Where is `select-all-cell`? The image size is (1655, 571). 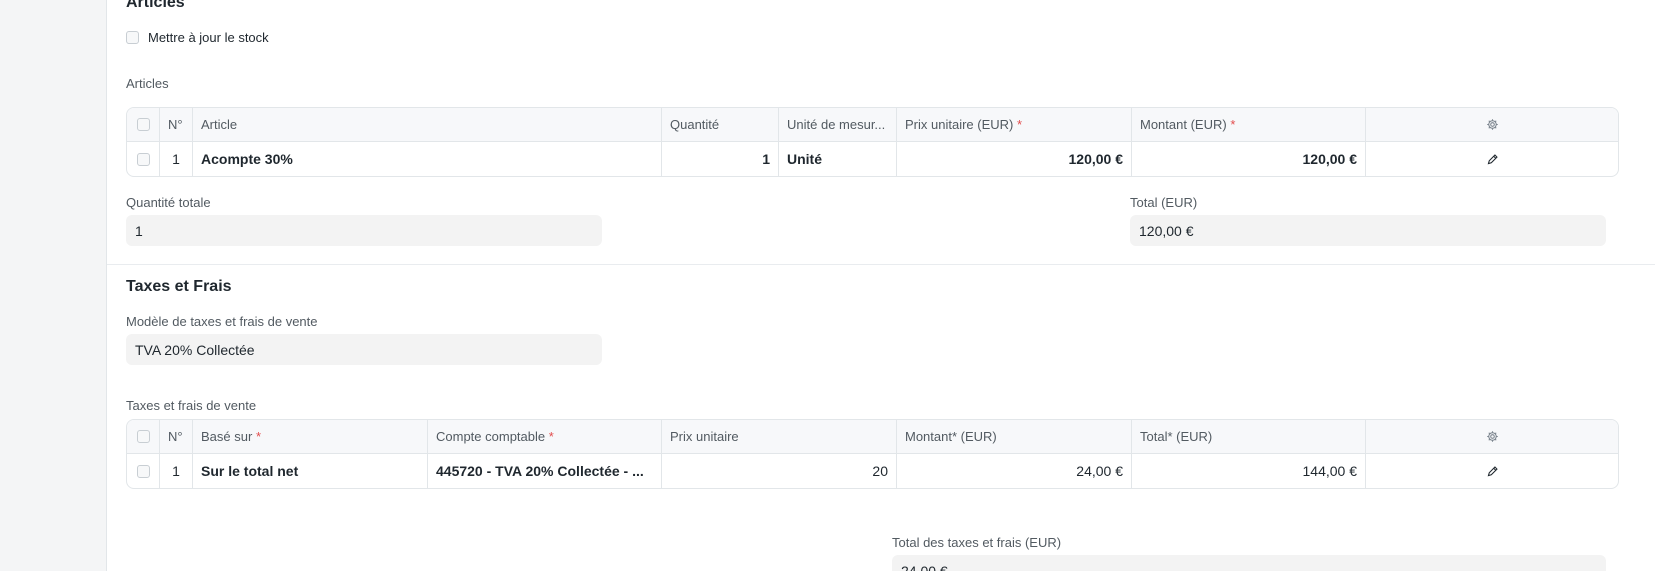
select-all-cell is located at coordinates (143, 436).